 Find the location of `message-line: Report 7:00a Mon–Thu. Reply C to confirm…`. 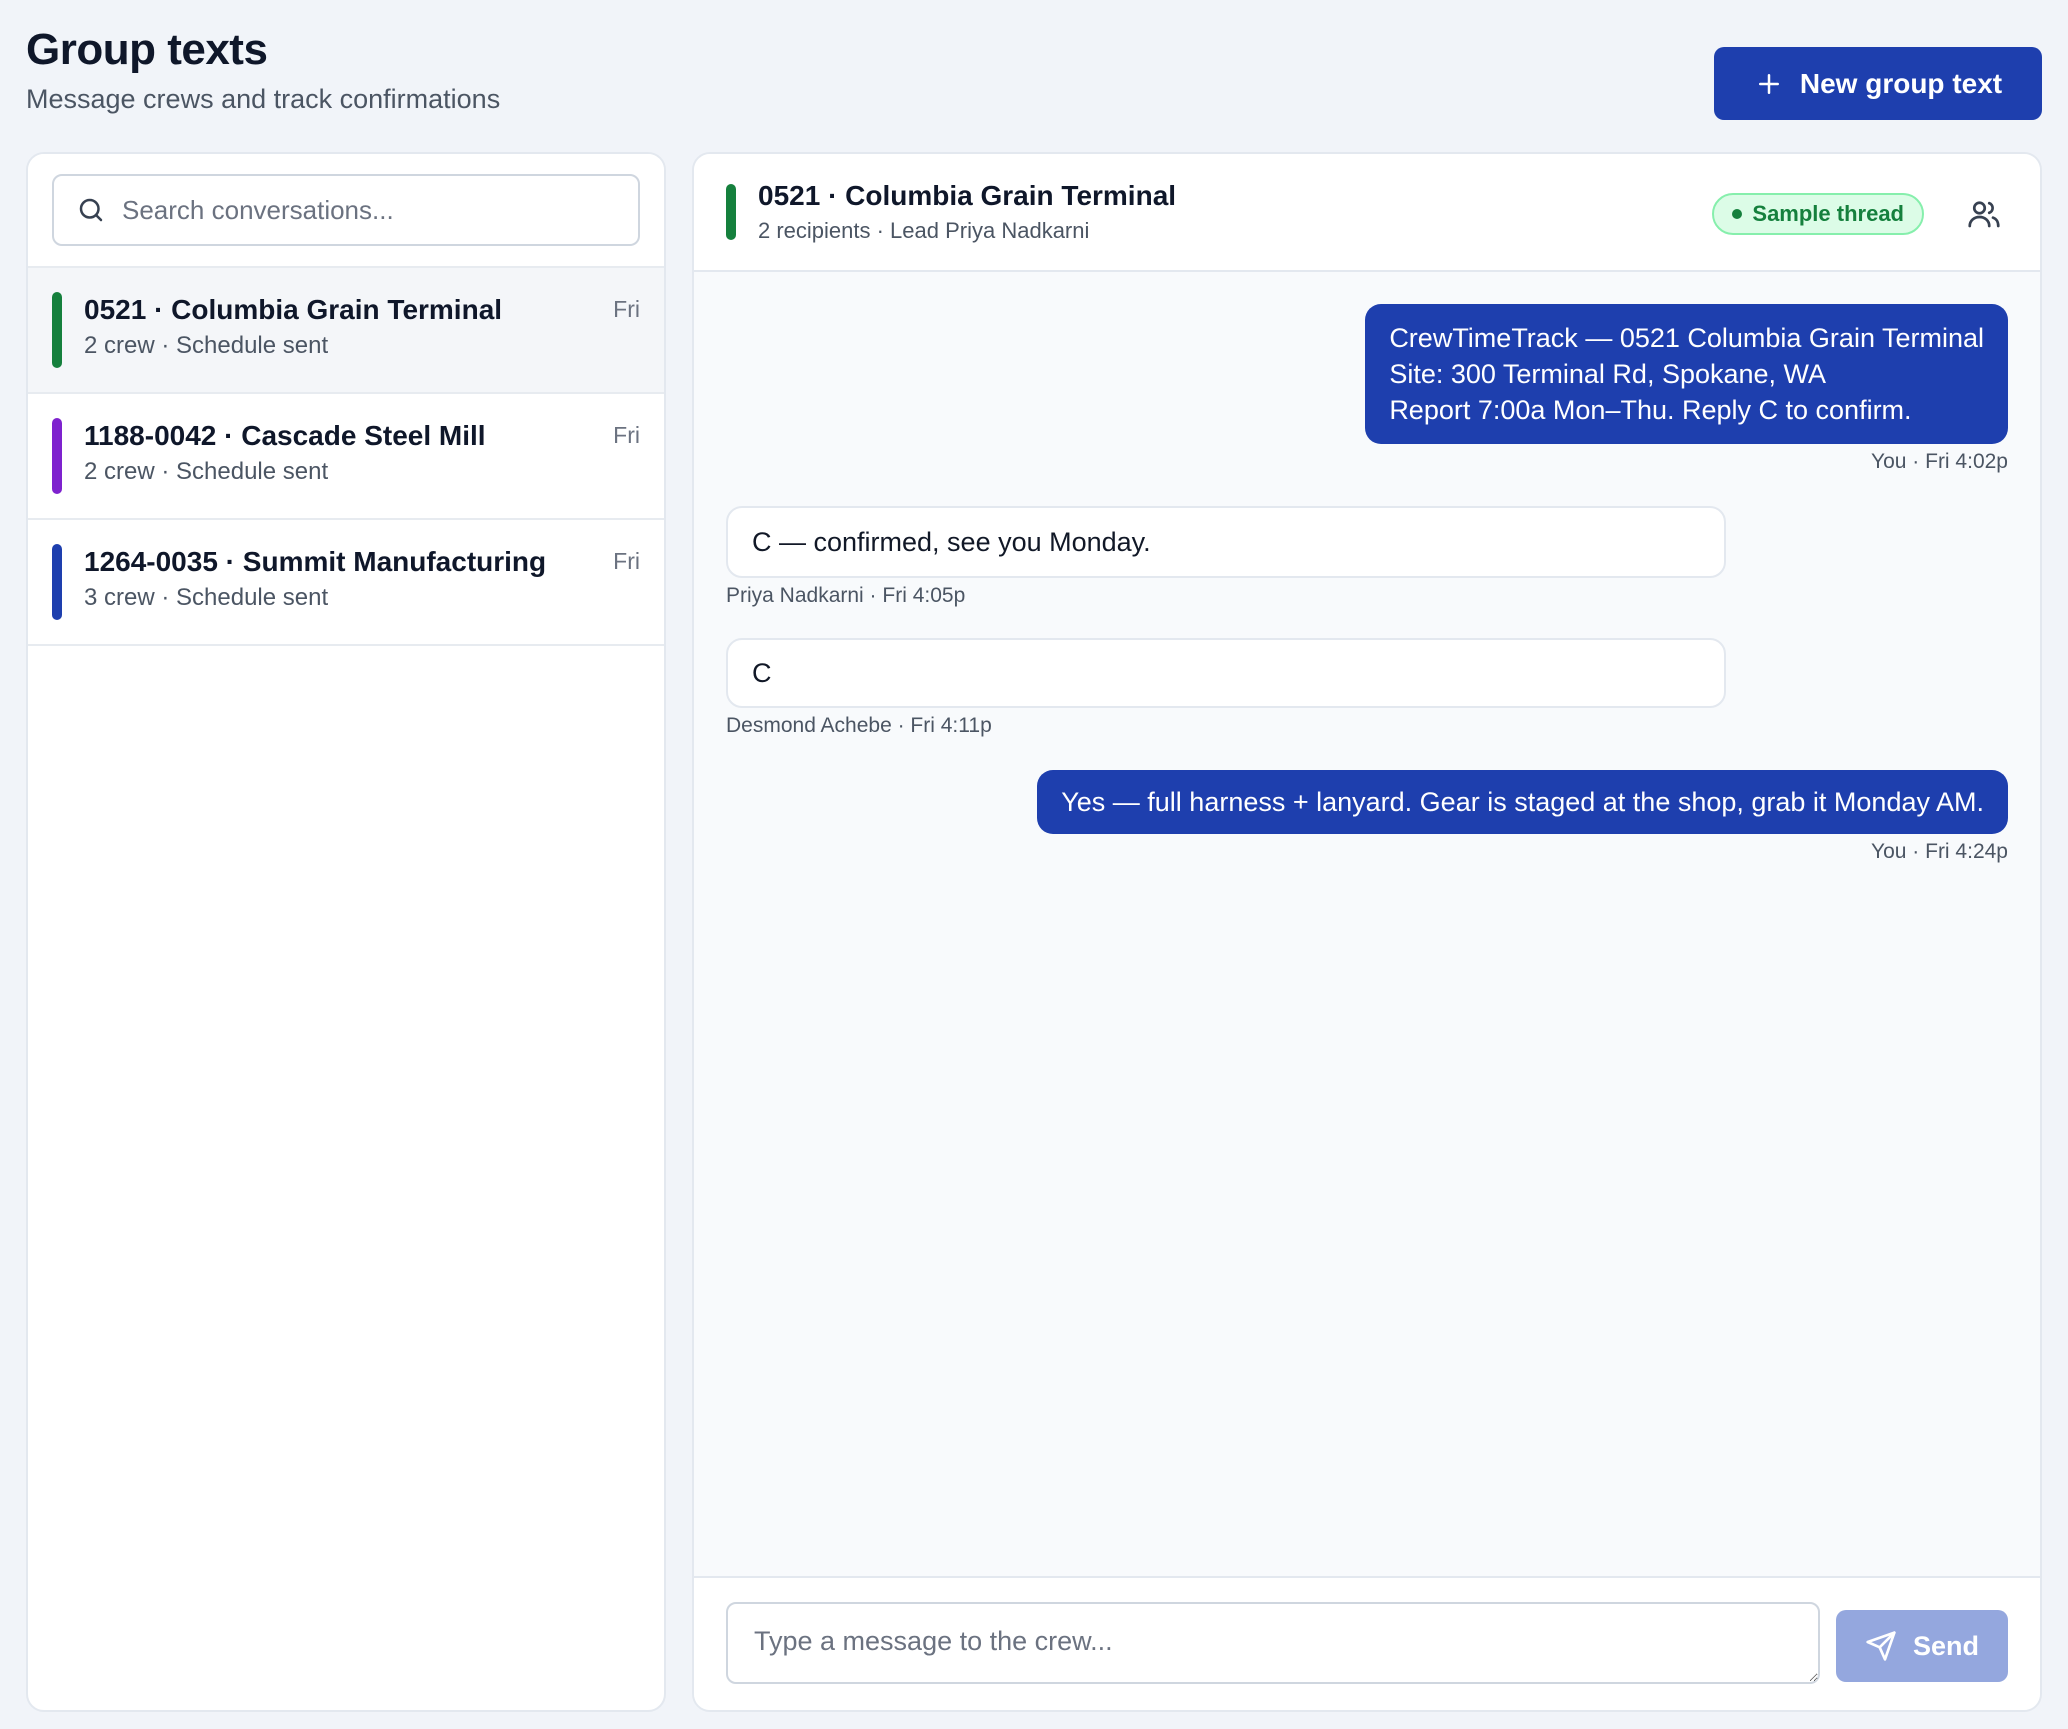

message-line: Report 7:00a Mon–Thu. Reply C to confirm… is located at coordinates (1650, 410).